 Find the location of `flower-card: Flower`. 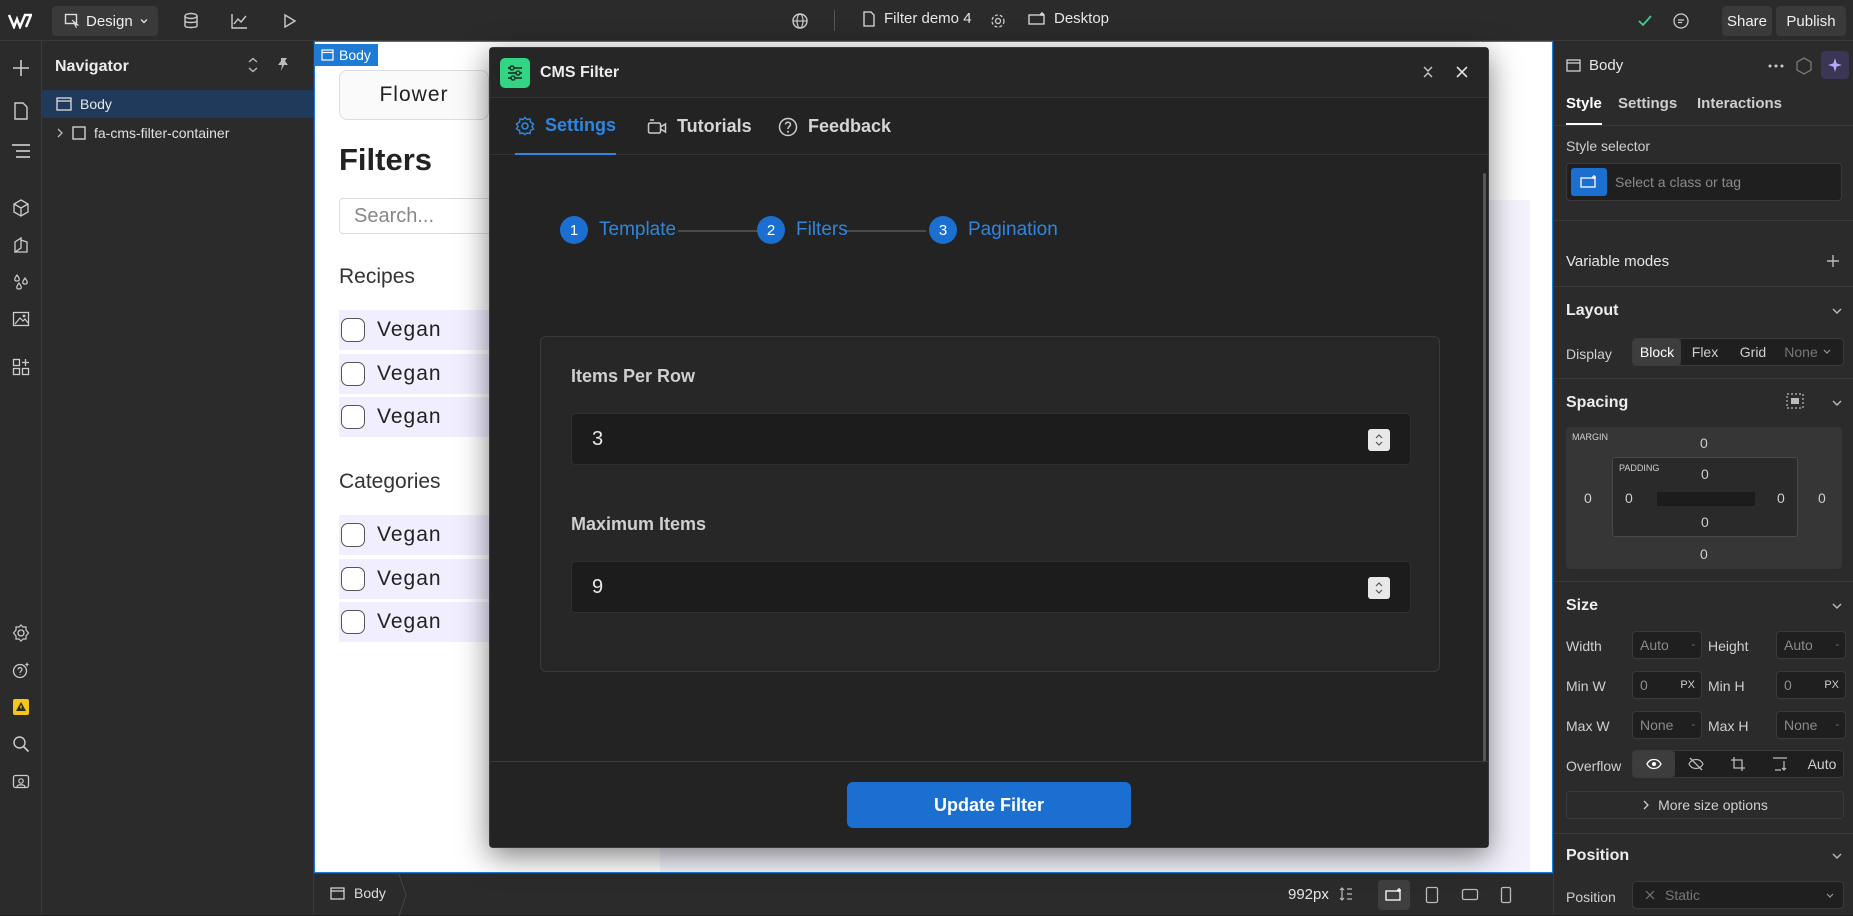

flower-card: Flower is located at coordinates (414, 95).